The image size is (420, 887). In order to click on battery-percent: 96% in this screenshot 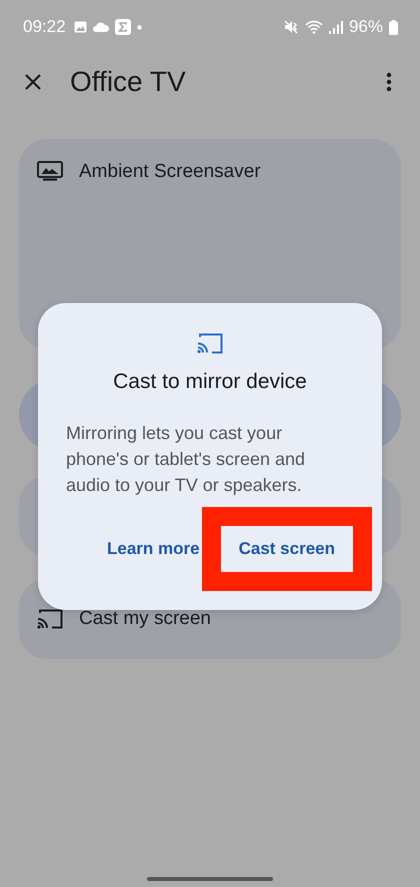, I will do `click(365, 27)`.